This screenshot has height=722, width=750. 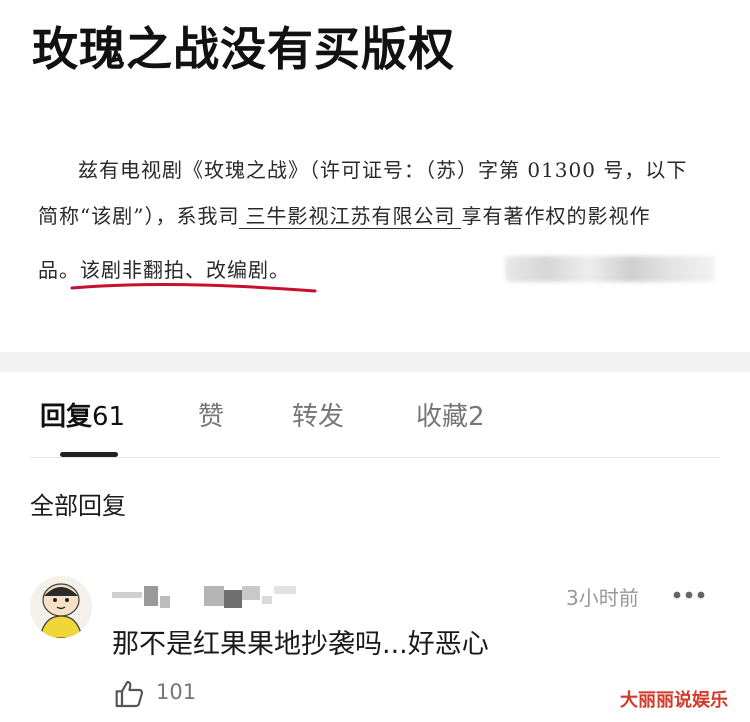 I want to click on comment-timestamp: 3小时前, so click(x=602, y=598).